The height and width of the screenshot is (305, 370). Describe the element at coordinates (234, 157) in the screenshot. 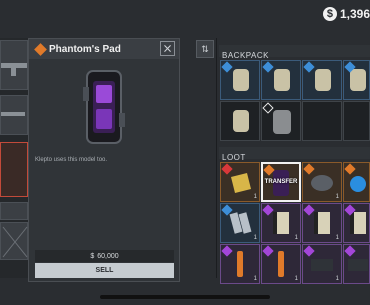

I see `loot-title: LOOT` at that location.